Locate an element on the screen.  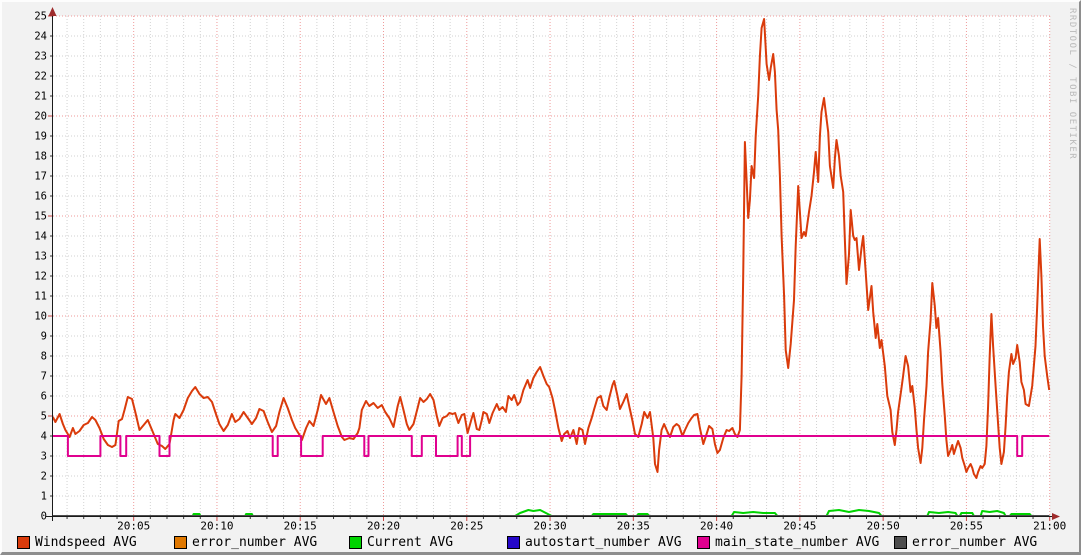
legend-item-current-avg: Current AVG is located at coordinates (401, 542).